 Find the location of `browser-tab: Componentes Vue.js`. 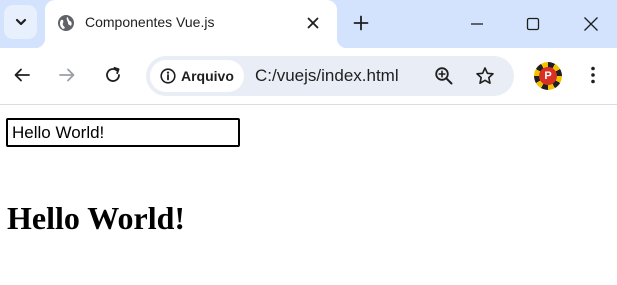

browser-tab: Componentes Vue.js is located at coordinates (191, 24).